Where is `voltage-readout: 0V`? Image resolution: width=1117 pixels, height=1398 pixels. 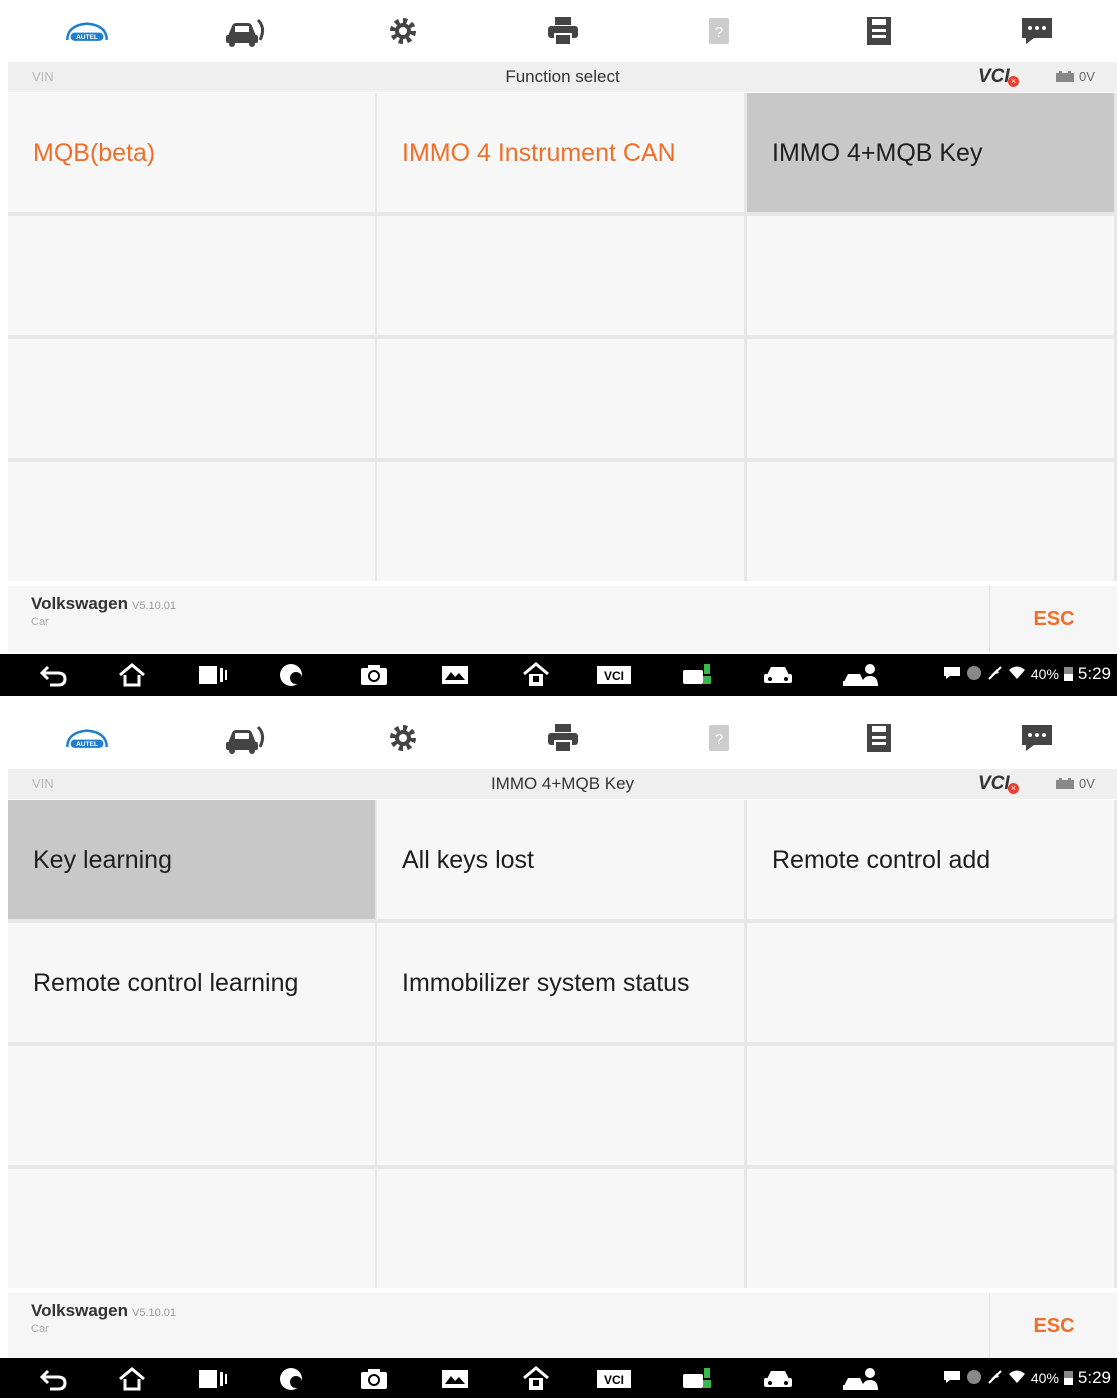
voltage-readout: 0V is located at coordinates (1087, 76).